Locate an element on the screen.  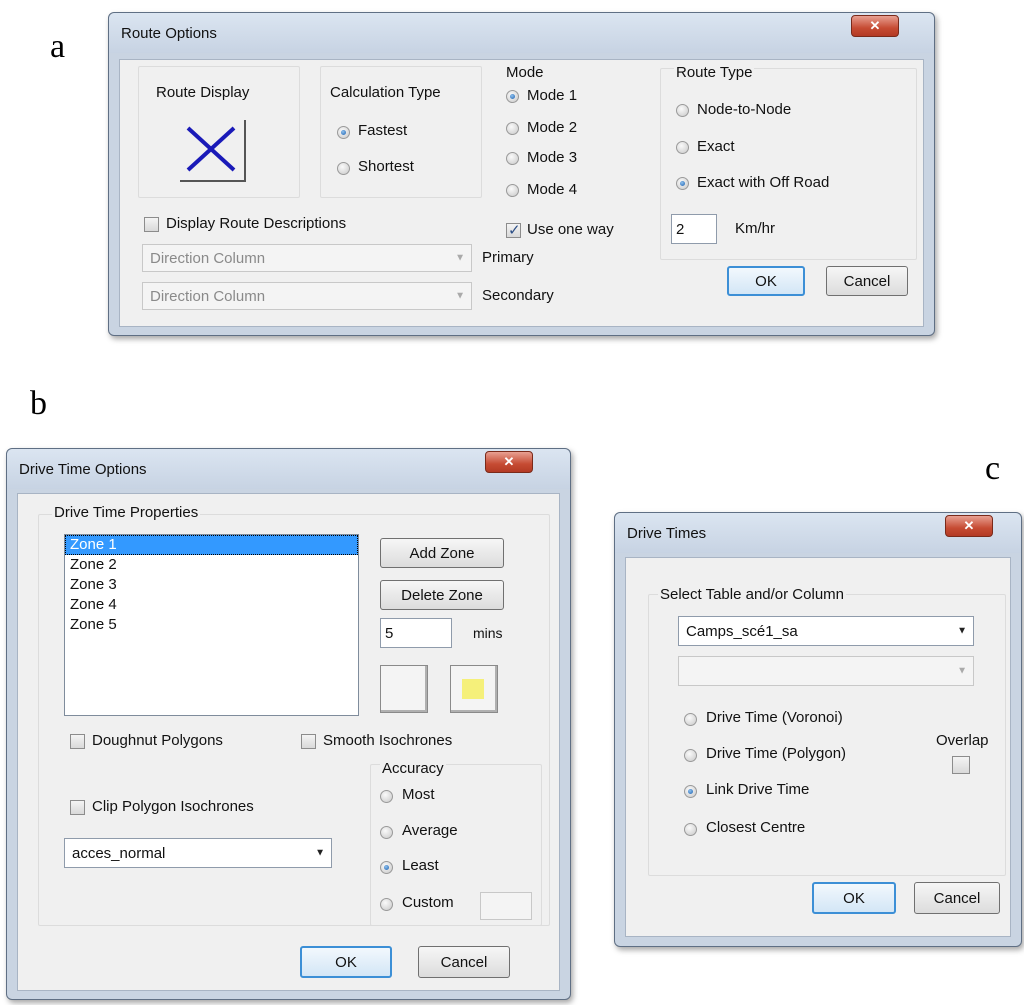
use-one-way-label: Use one way is located at coordinates (570, 229).